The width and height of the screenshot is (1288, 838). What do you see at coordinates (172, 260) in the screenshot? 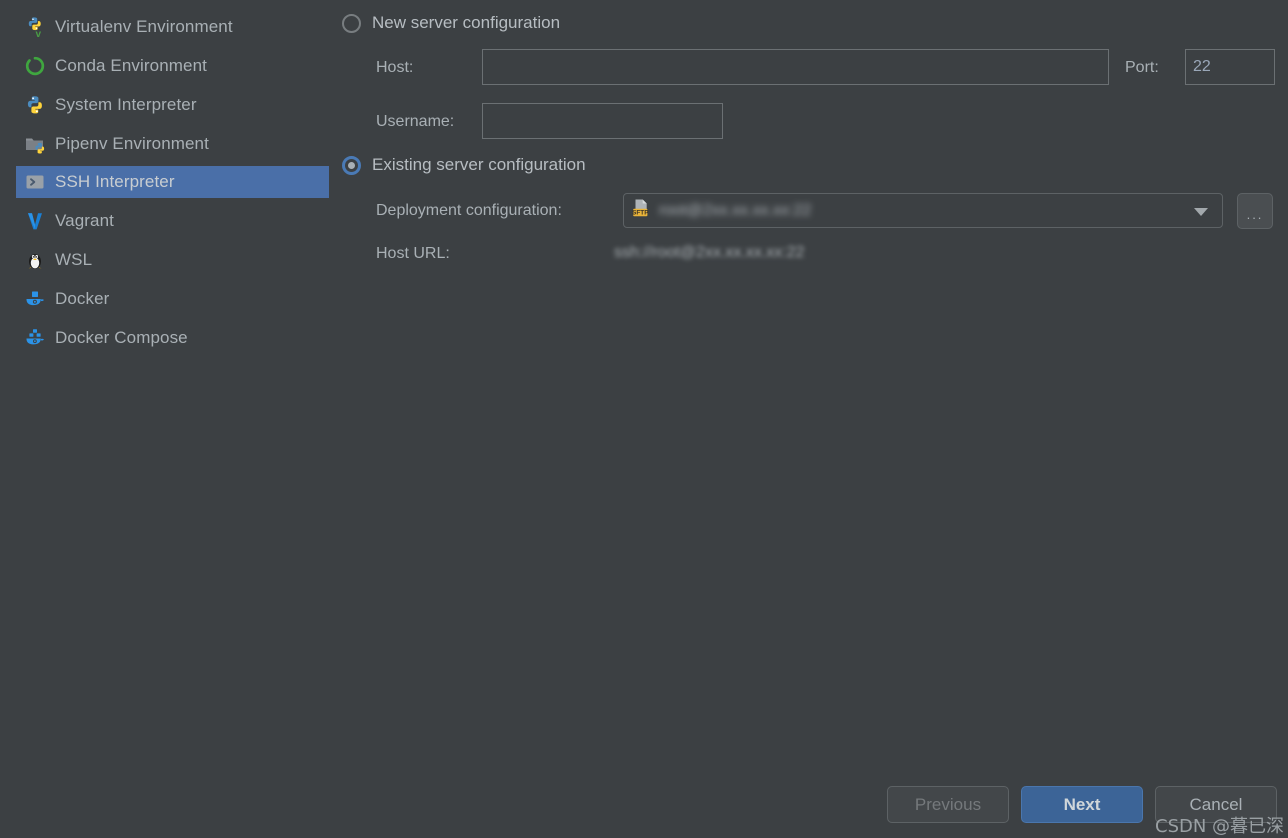
I see `sidebar-item-wsl: WSL` at bounding box center [172, 260].